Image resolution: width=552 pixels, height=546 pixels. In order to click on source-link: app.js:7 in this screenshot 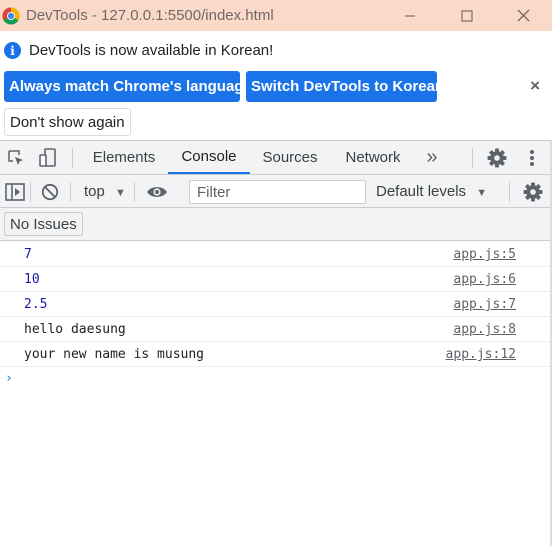, I will do `click(484, 304)`.